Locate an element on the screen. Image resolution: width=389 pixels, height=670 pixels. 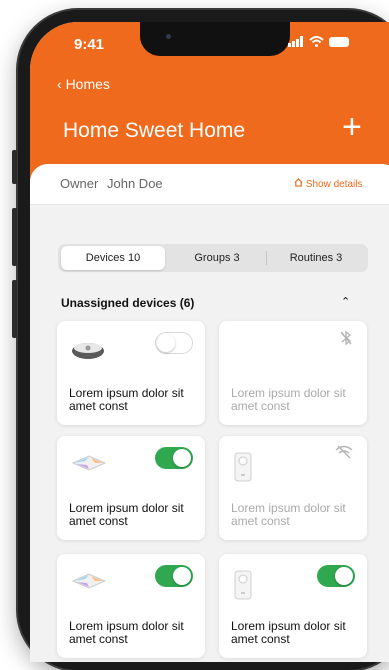
collapse-caret-icon: ⌃ is located at coordinates (345, 301).